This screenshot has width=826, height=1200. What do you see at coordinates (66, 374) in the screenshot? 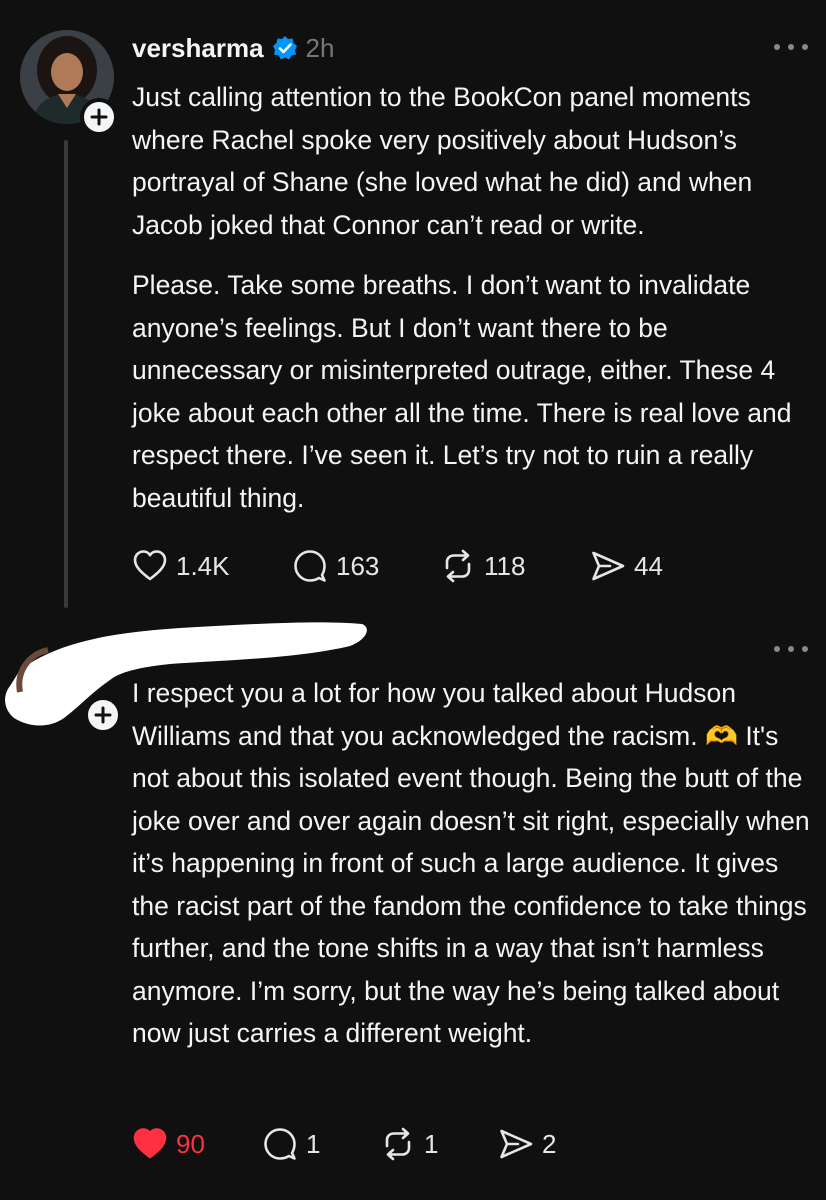
I see `thread-line` at bounding box center [66, 374].